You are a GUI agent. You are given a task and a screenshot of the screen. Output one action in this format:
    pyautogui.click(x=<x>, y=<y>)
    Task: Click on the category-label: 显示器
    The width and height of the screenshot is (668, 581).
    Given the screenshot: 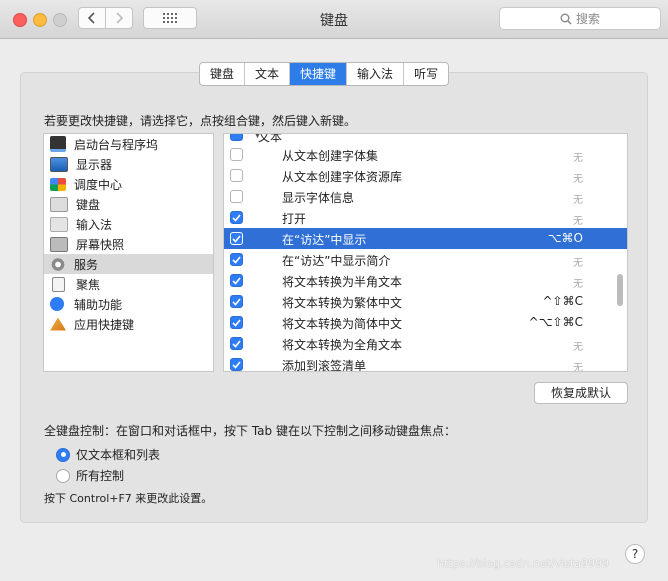 What is the action you would take?
    pyautogui.click(x=94, y=164)
    